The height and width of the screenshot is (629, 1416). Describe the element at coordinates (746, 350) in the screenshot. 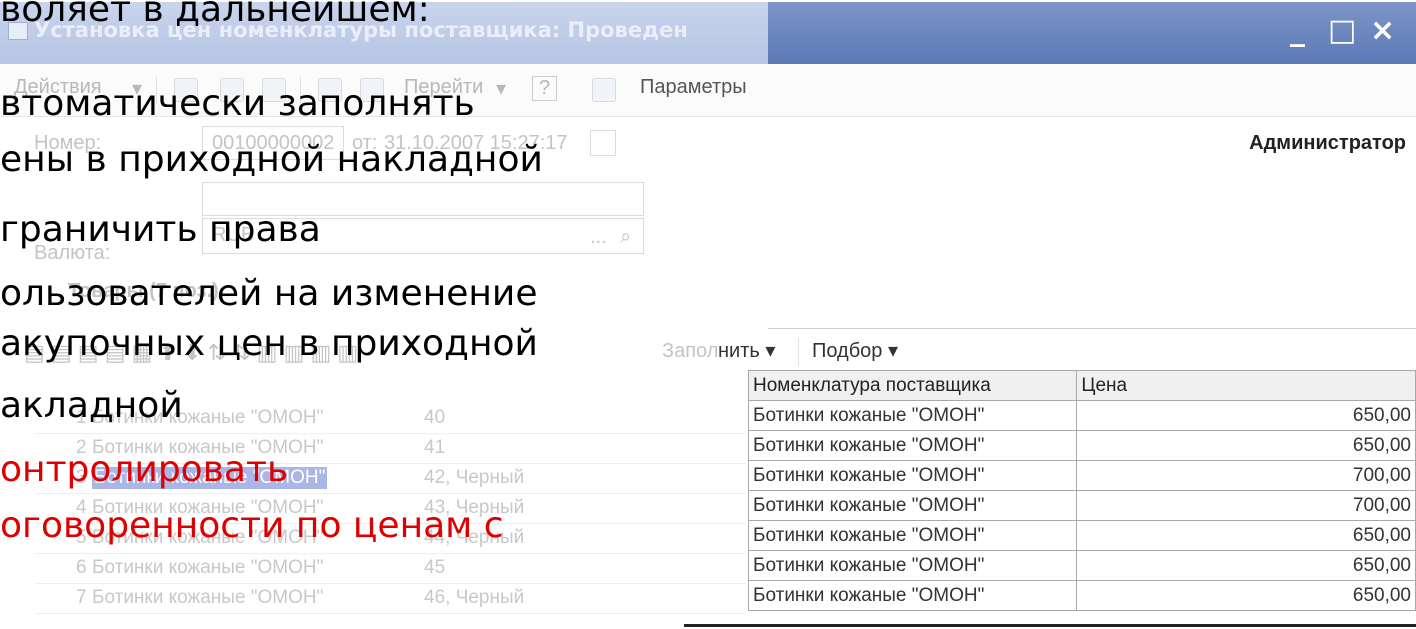

I see `fill-button: нить ▾` at that location.